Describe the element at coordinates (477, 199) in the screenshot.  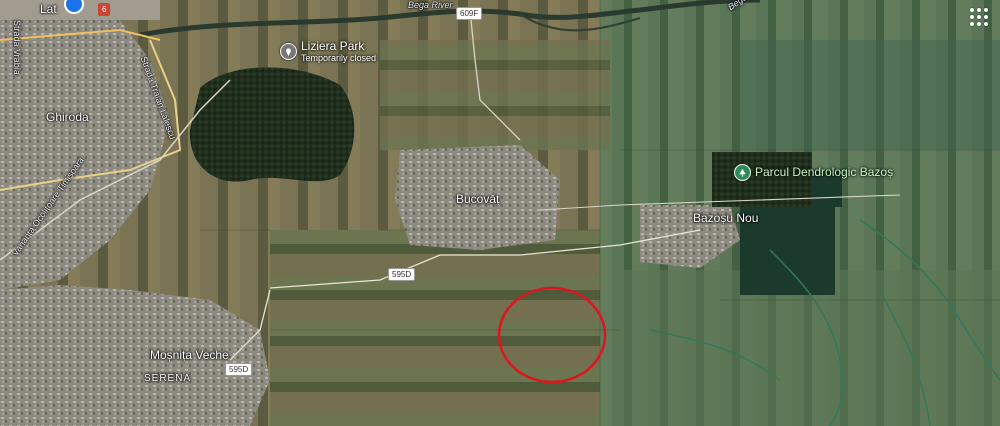
I see `place-label-bucovat: Bucovăț` at that location.